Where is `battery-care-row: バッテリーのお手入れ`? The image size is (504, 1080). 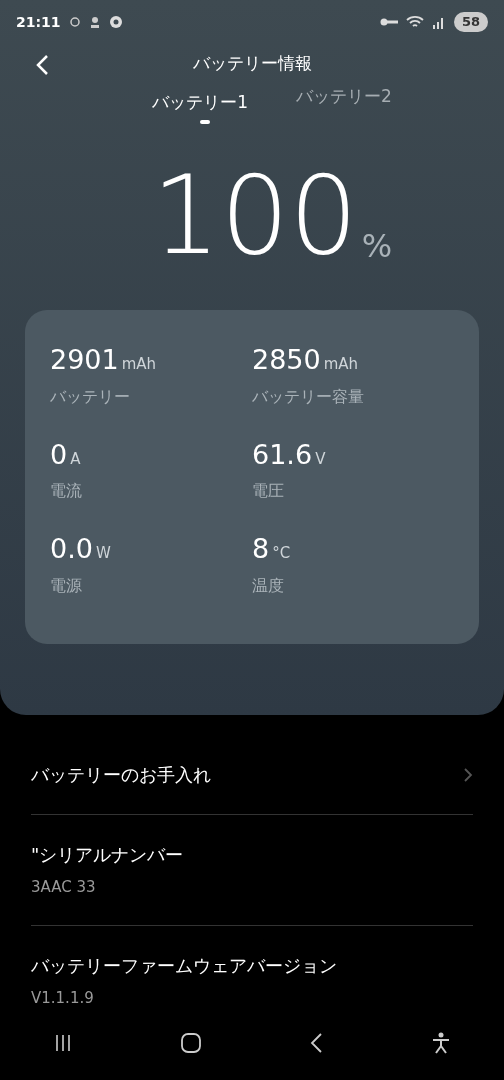 battery-care-row: バッテリーのお手入れ is located at coordinates (252, 775).